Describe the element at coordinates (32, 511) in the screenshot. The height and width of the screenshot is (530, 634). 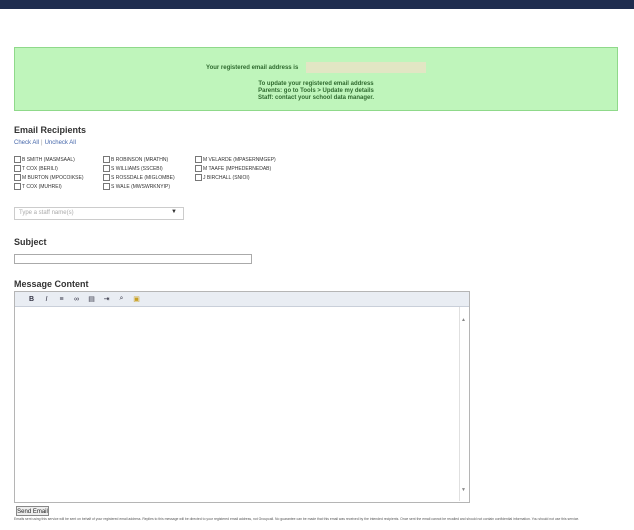
I see `send-email-button: Send Email` at that location.